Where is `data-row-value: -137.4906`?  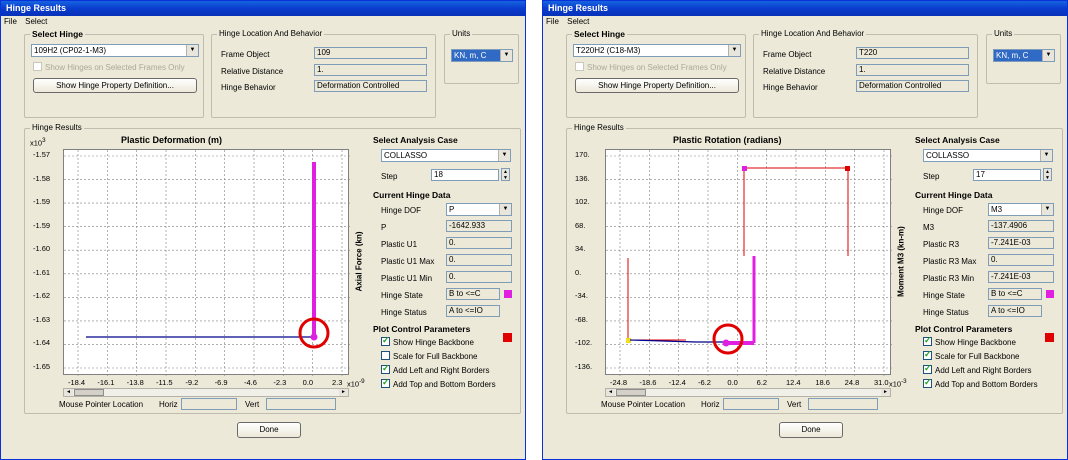 data-row-value: -137.4906 is located at coordinates (1021, 226).